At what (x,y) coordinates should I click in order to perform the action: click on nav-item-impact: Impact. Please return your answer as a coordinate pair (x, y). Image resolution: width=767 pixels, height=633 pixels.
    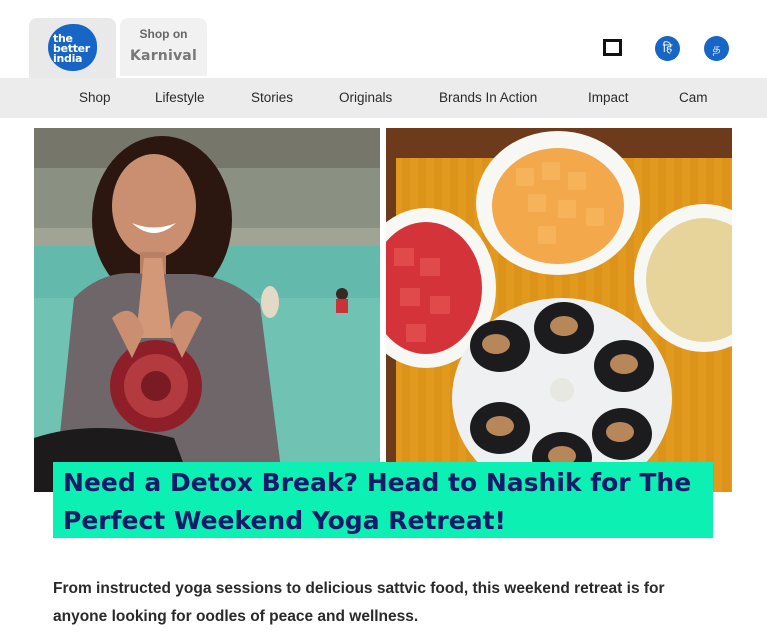
    Looking at the image, I should click on (608, 97).